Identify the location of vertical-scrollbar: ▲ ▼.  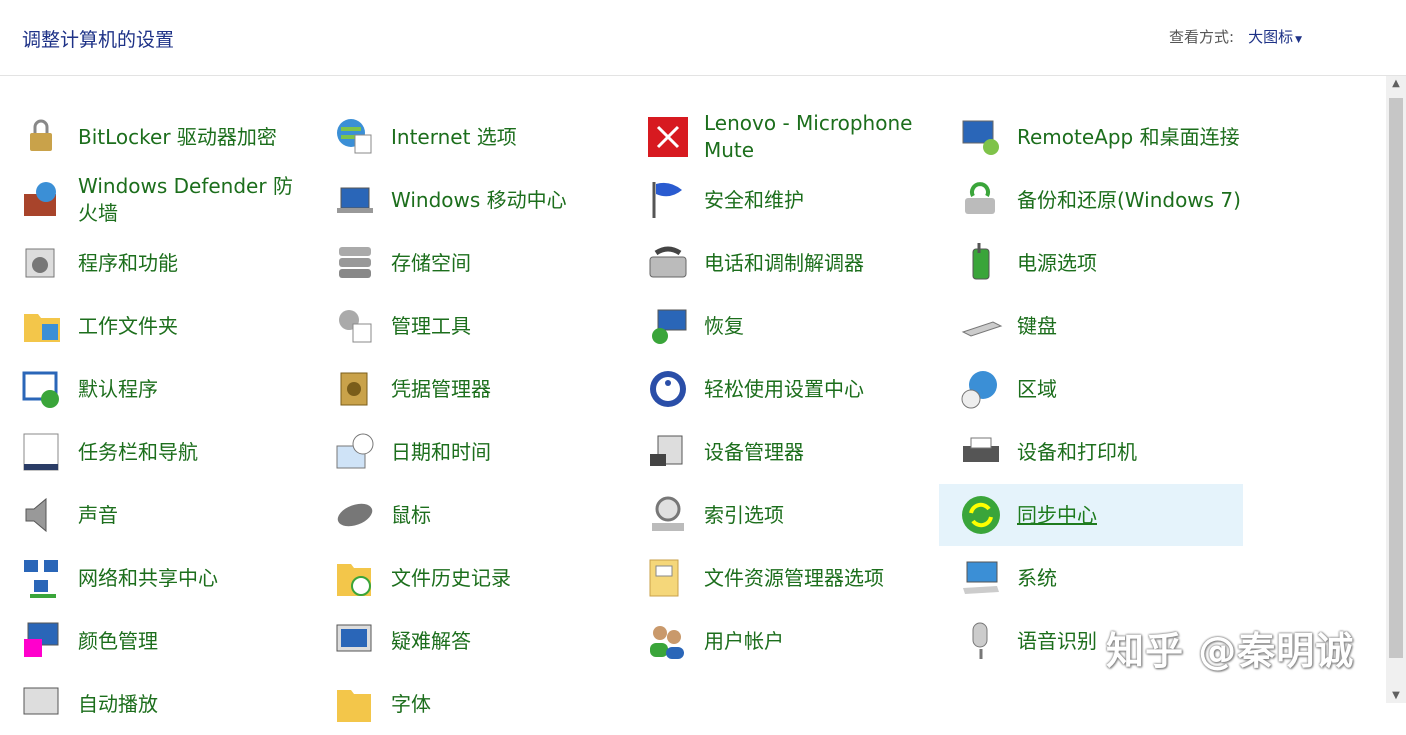
(1396, 389).